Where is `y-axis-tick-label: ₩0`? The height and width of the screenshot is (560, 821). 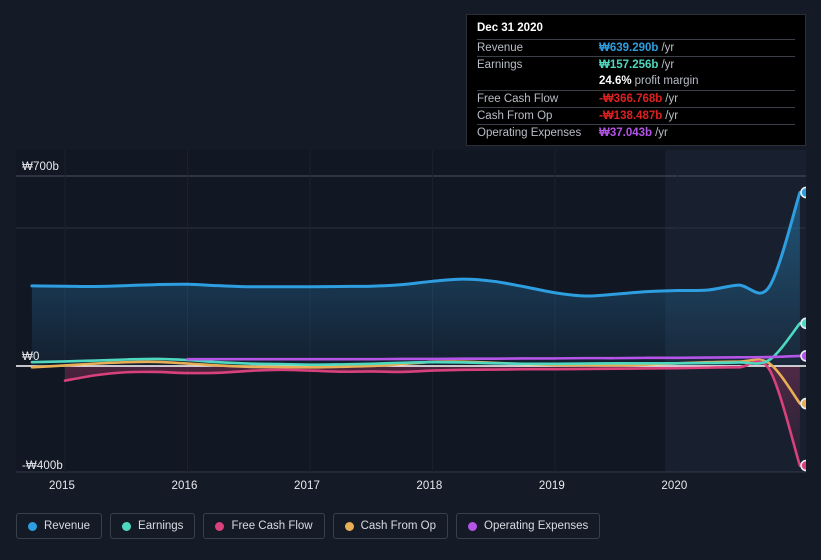
y-axis-tick-label: ₩0 is located at coordinates (31, 357).